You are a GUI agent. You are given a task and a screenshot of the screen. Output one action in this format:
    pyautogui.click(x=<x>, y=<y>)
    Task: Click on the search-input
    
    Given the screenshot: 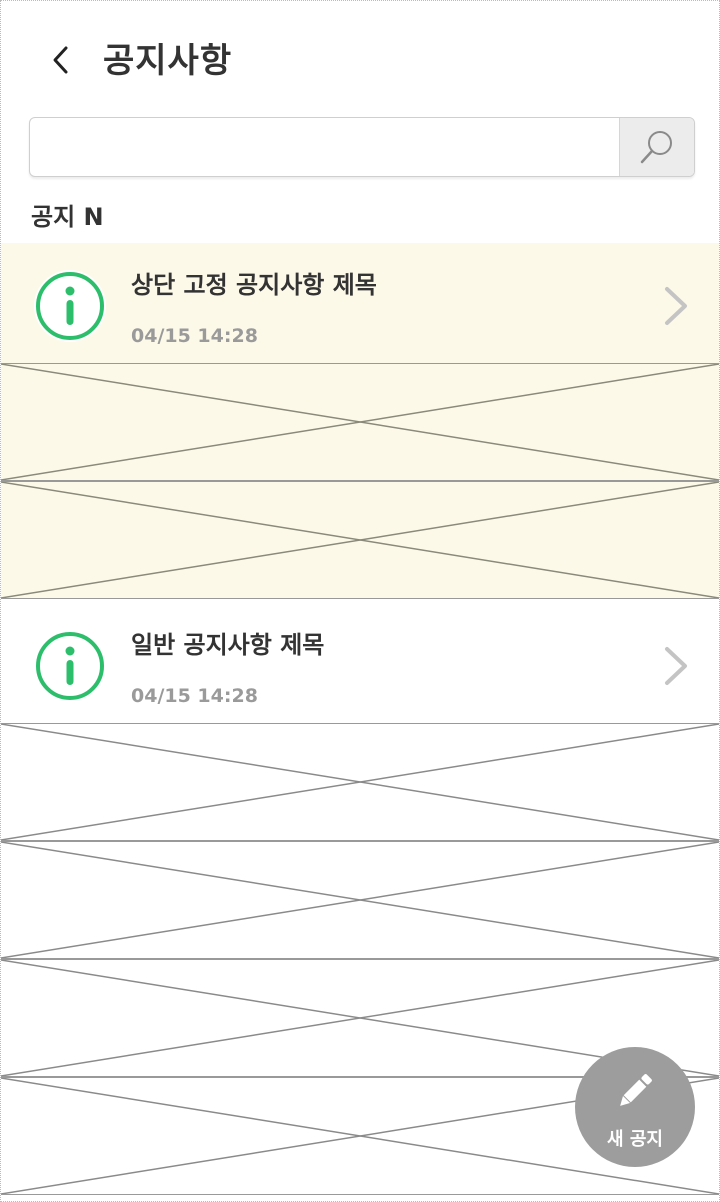 What is the action you would take?
    pyautogui.click(x=324, y=147)
    